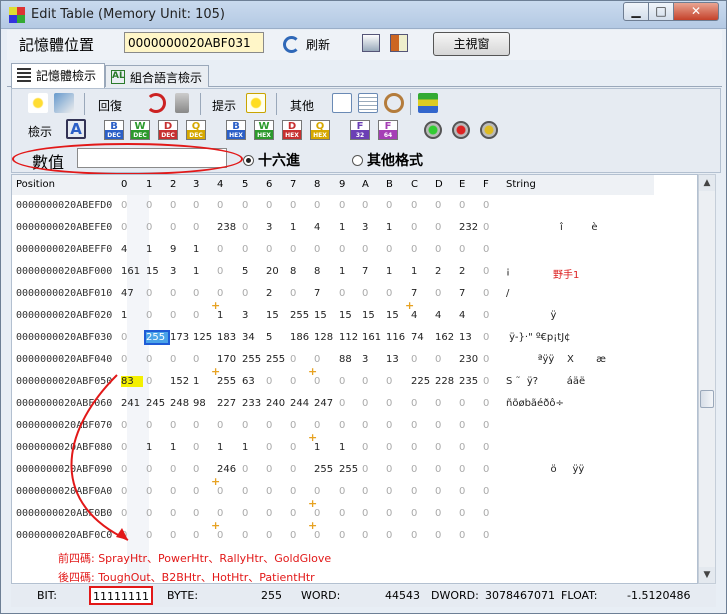 The width and height of the screenshot is (727, 614). I want to click on yellow-dot-icon, so click(489, 130).